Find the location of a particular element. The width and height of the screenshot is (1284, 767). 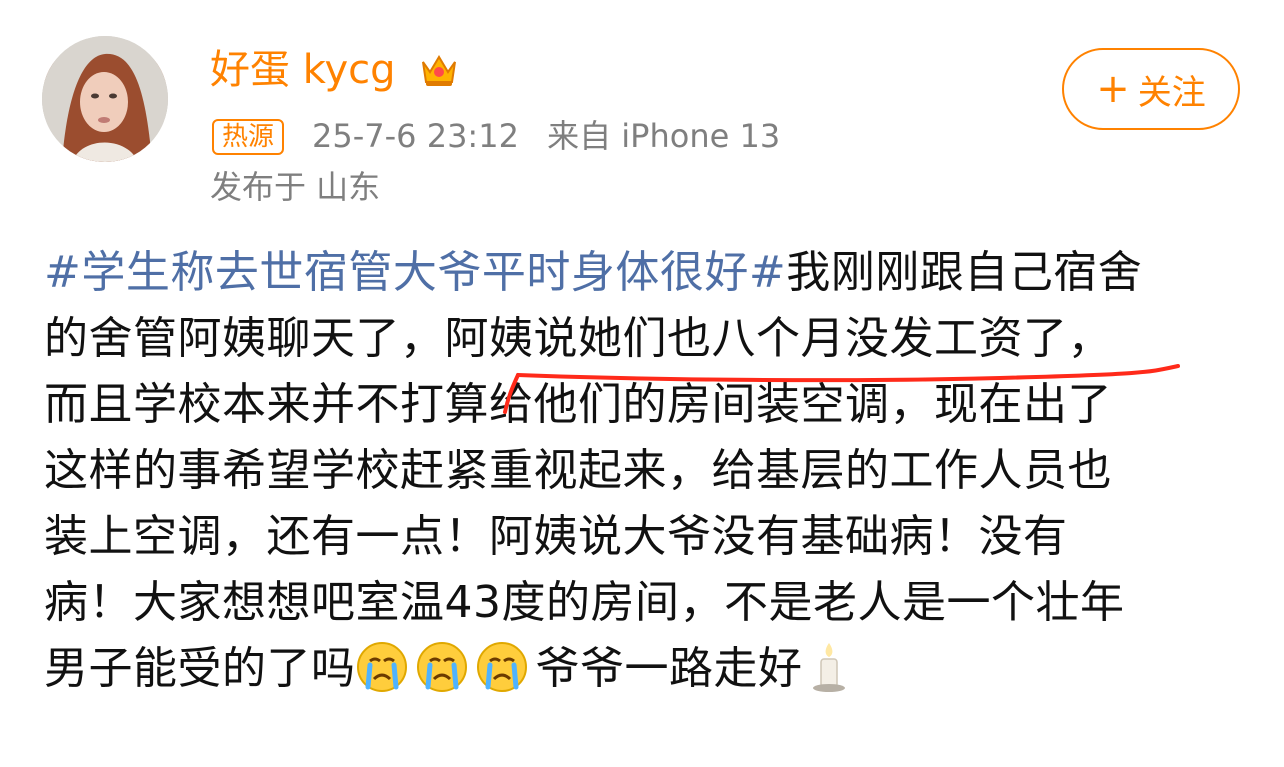

avatar is located at coordinates (105, 99).